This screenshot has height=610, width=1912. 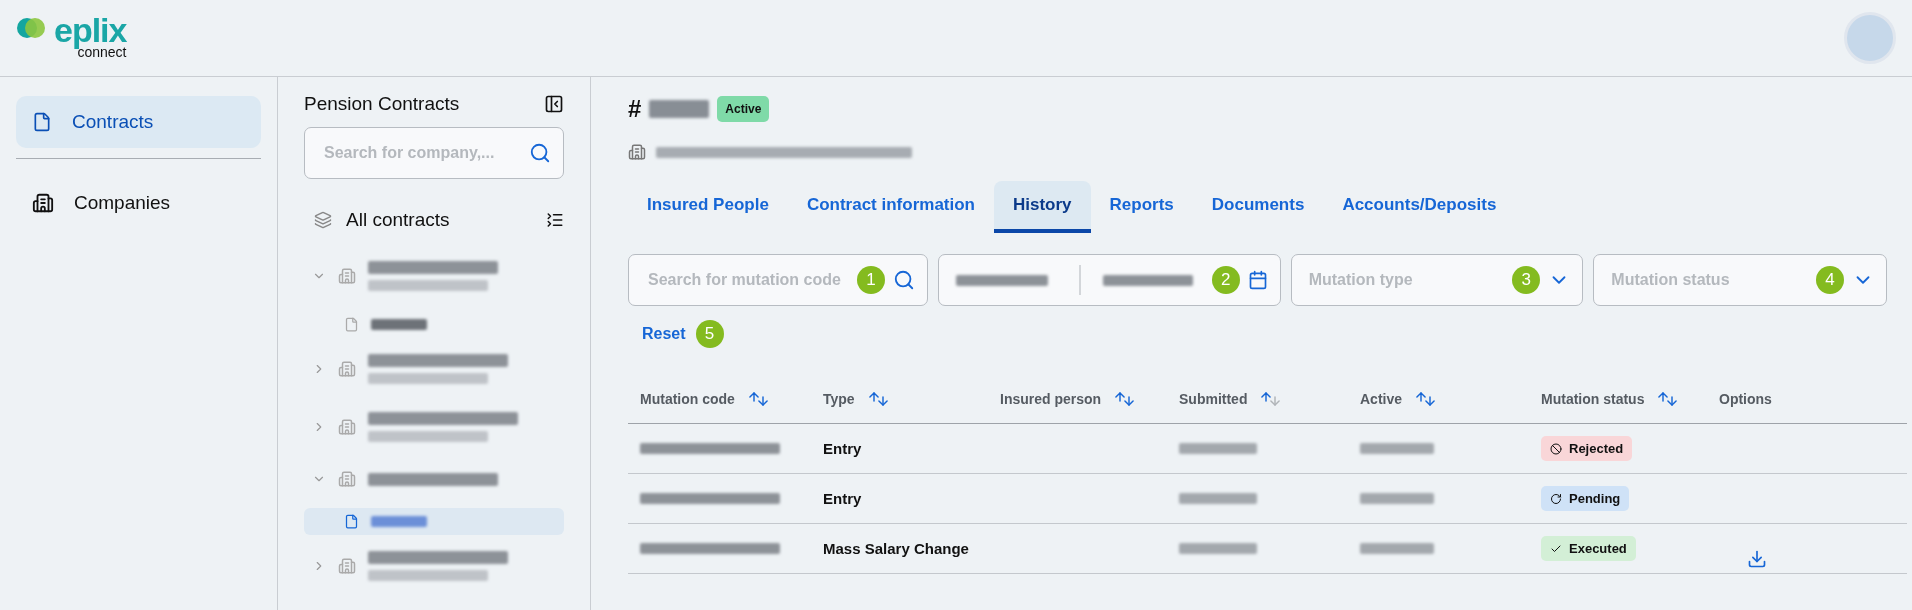 I want to click on contract-number-prefix: #, so click(x=635, y=109).